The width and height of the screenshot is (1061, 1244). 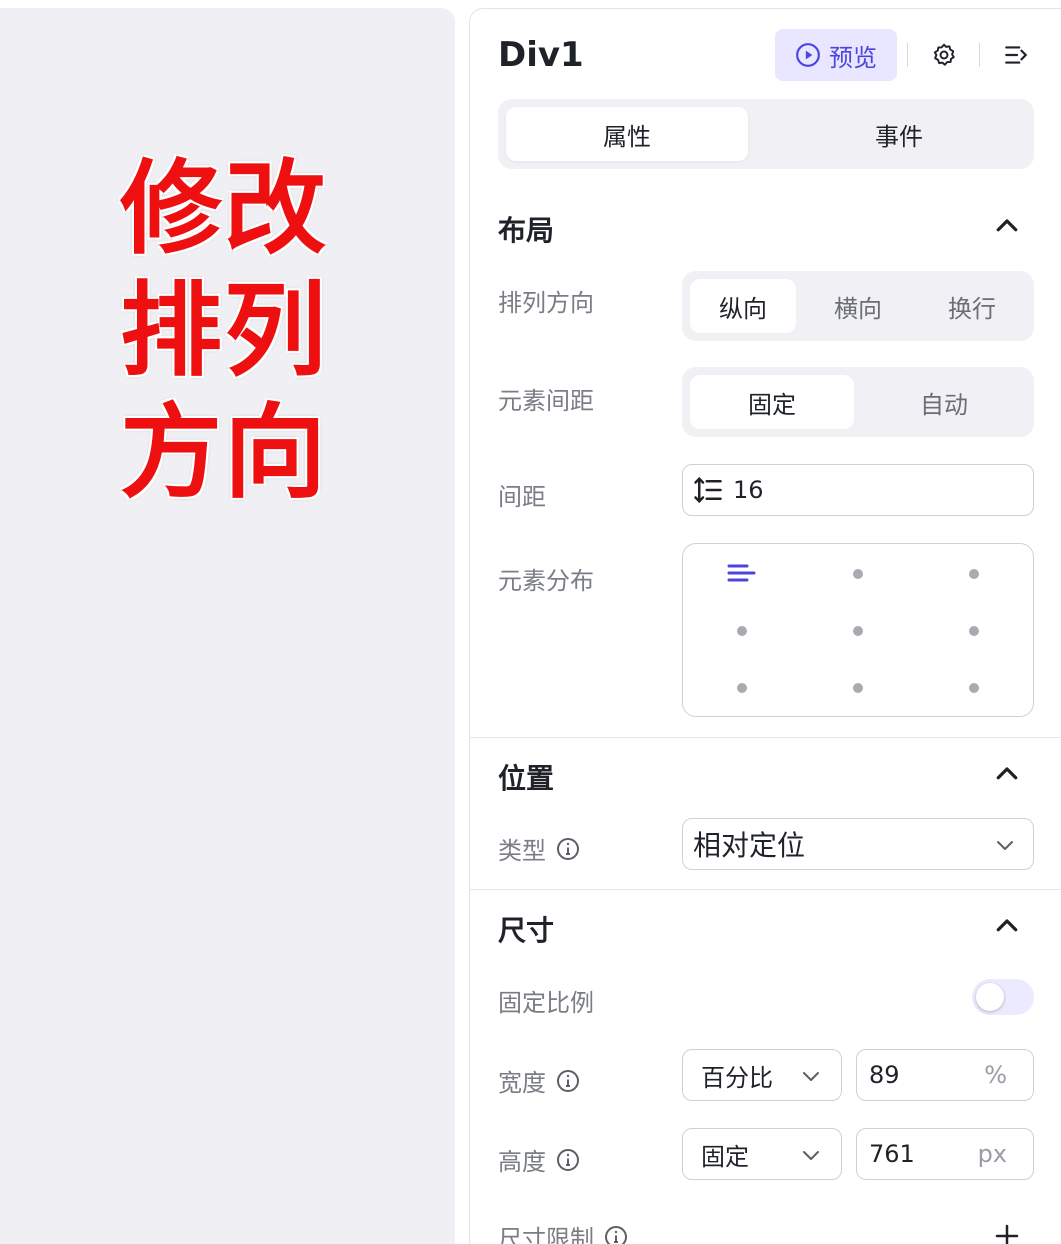 I want to click on align-top-center, so click(x=858, y=574).